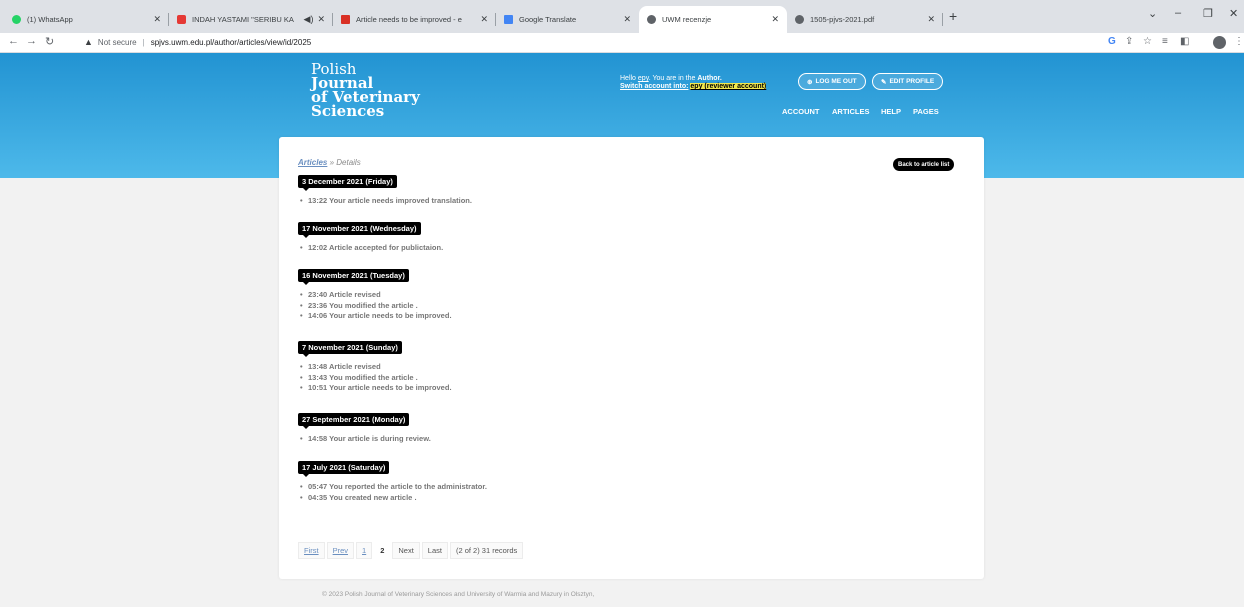 This screenshot has height=607, width=1244. I want to click on greeting-hello: Hello, so click(628, 78).